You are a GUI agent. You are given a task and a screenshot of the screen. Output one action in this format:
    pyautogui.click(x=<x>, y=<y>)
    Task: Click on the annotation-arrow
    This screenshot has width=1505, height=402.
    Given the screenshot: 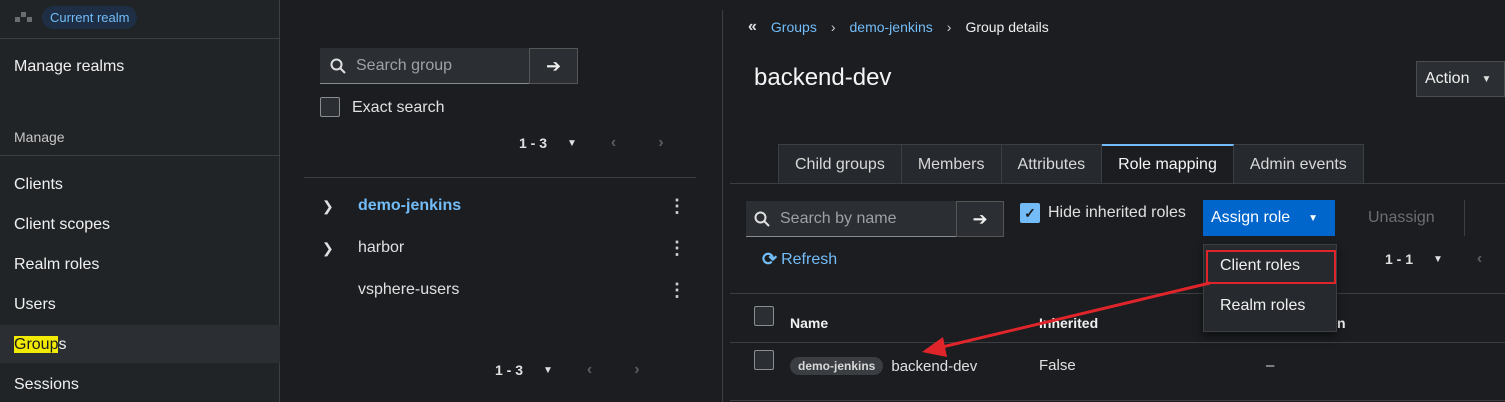 What is the action you would take?
    pyautogui.click(x=1066, y=319)
    